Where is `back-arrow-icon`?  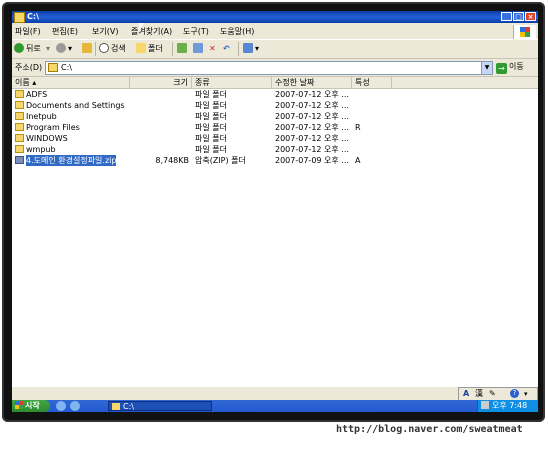 back-arrow-icon is located at coordinates (19, 48).